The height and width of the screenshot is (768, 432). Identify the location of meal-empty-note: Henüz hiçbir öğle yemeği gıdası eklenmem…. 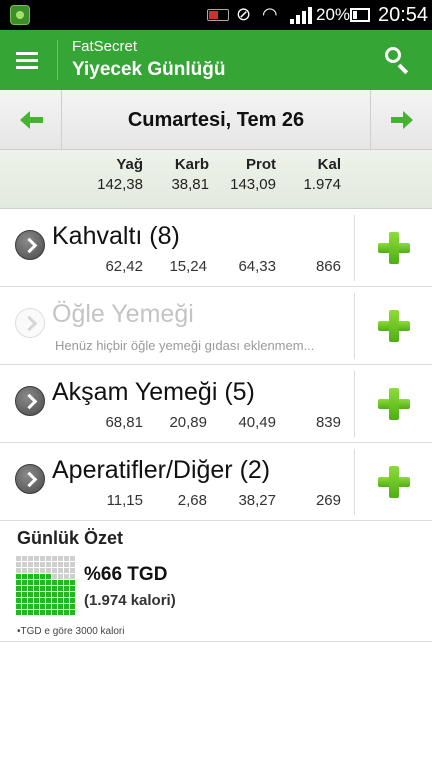
(185, 345).